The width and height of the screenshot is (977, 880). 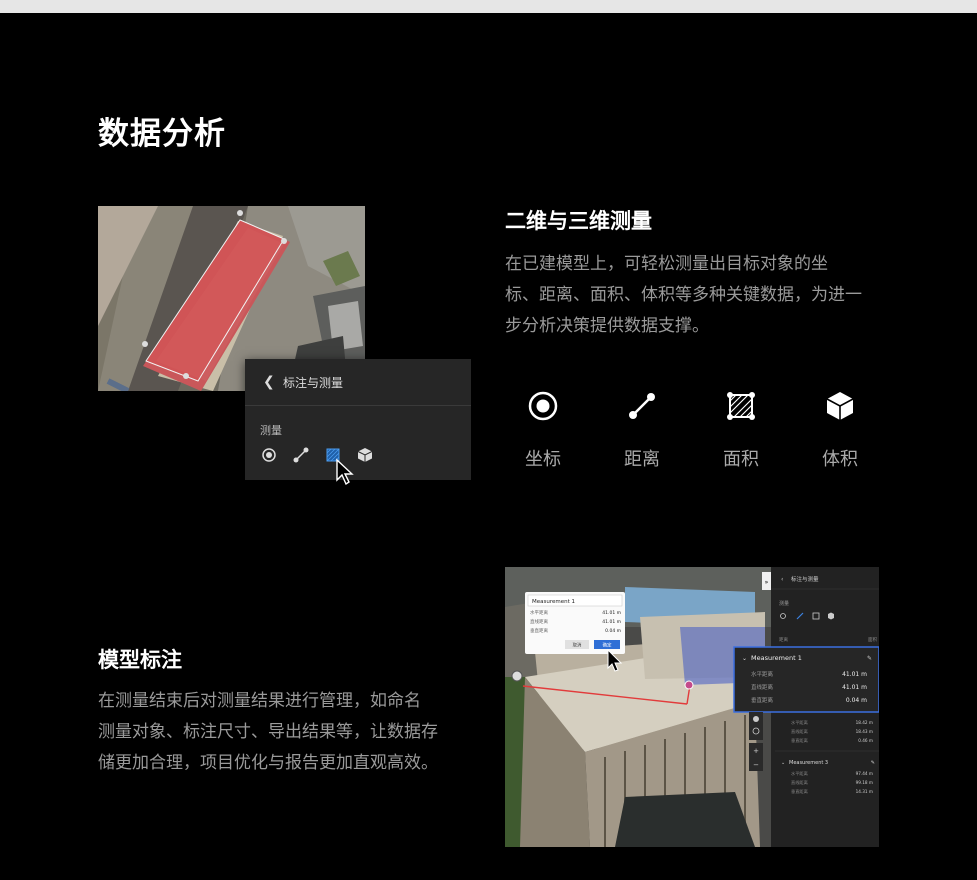 What do you see at coordinates (799, 791) in the screenshot?
I see `card3-row-label: 垂直距离` at bounding box center [799, 791].